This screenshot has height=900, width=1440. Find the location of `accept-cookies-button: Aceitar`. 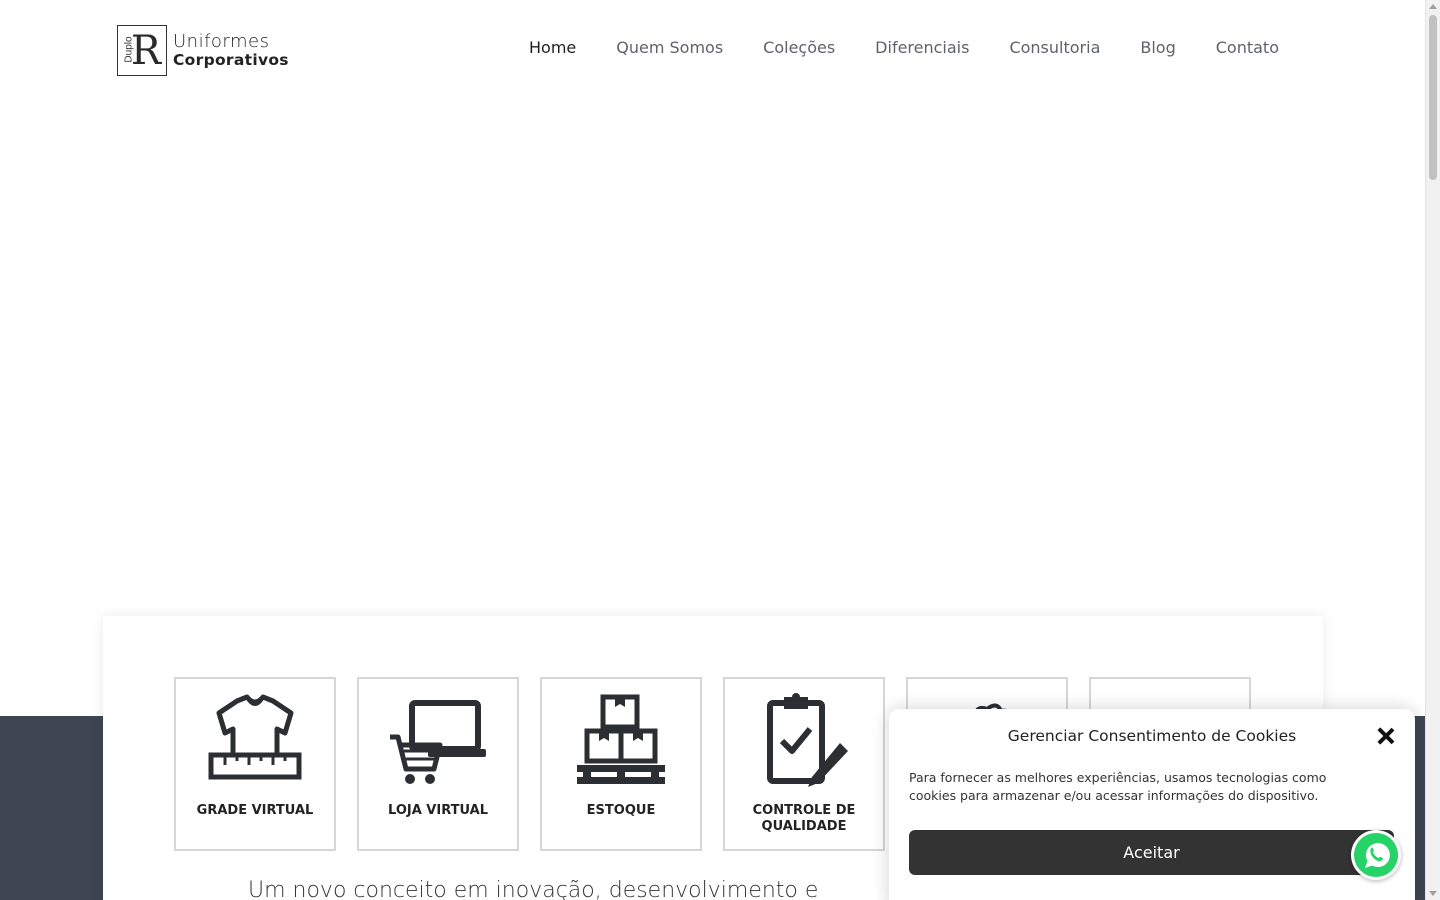

accept-cookies-button: Aceitar is located at coordinates (1151, 852).